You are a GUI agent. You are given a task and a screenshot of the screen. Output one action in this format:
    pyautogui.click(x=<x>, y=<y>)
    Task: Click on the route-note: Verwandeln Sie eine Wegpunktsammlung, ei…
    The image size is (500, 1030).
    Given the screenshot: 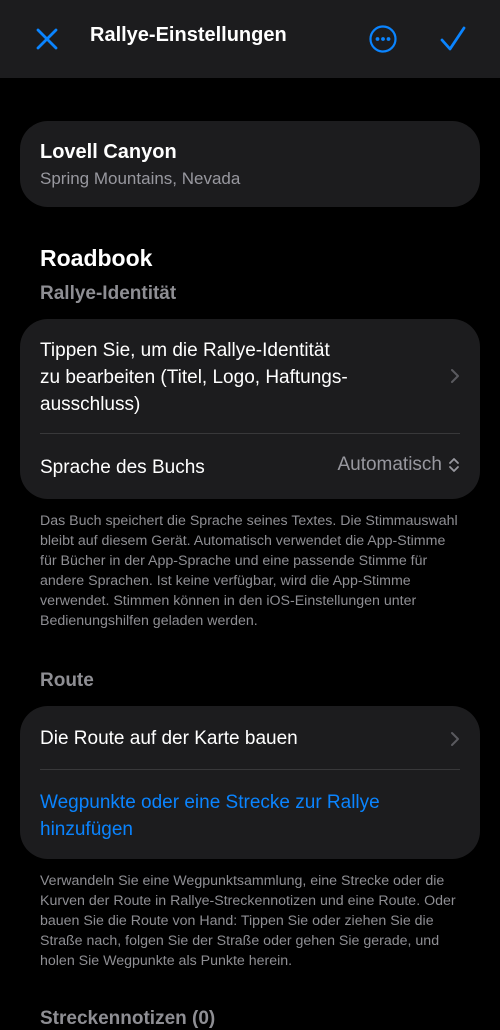 What is the action you would take?
    pyautogui.click(x=248, y=921)
    